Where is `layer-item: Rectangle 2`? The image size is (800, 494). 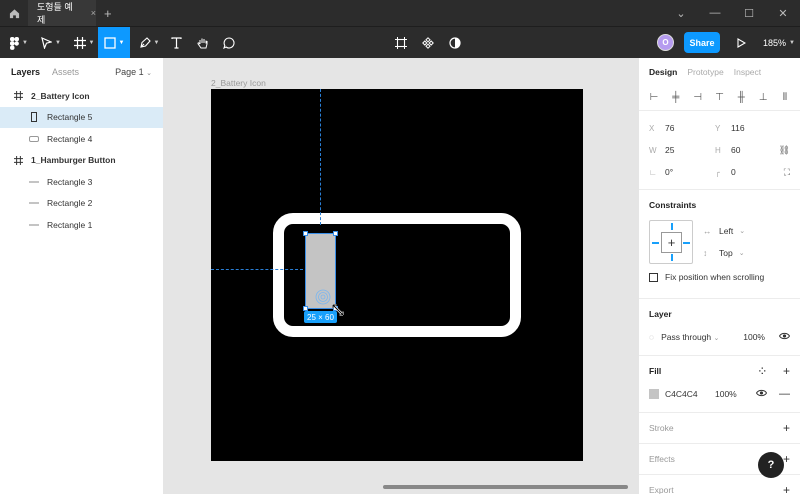
layer-item: Rectangle 2 is located at coordinates (81, 204).